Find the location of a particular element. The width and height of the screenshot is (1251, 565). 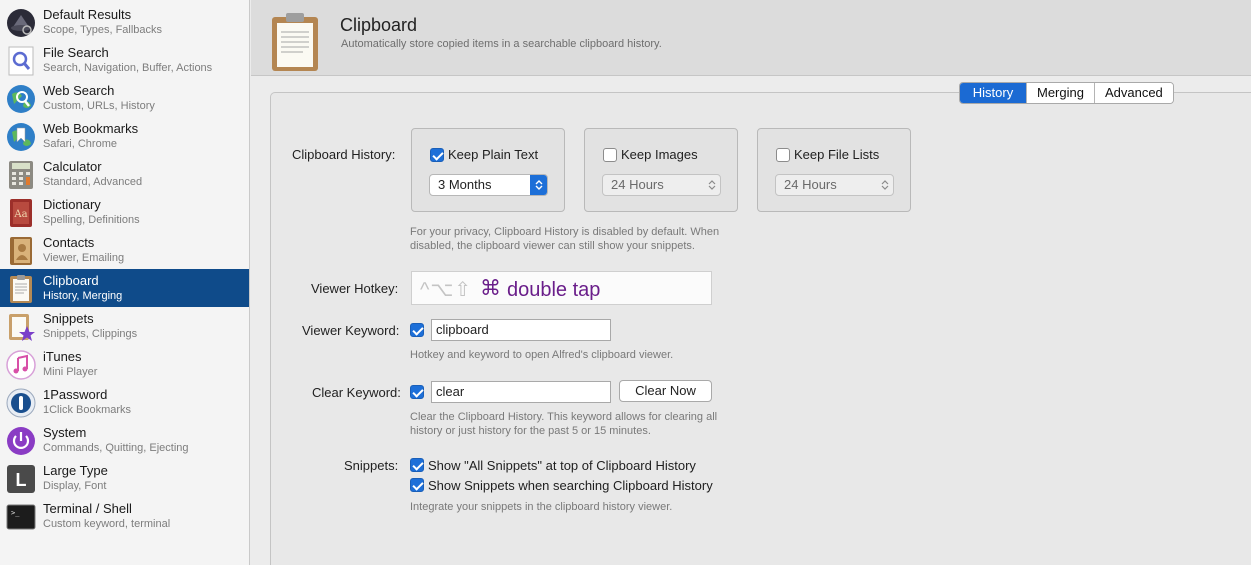

plain-text-duration-select: 3 Months is located at coordinates (488, 185).